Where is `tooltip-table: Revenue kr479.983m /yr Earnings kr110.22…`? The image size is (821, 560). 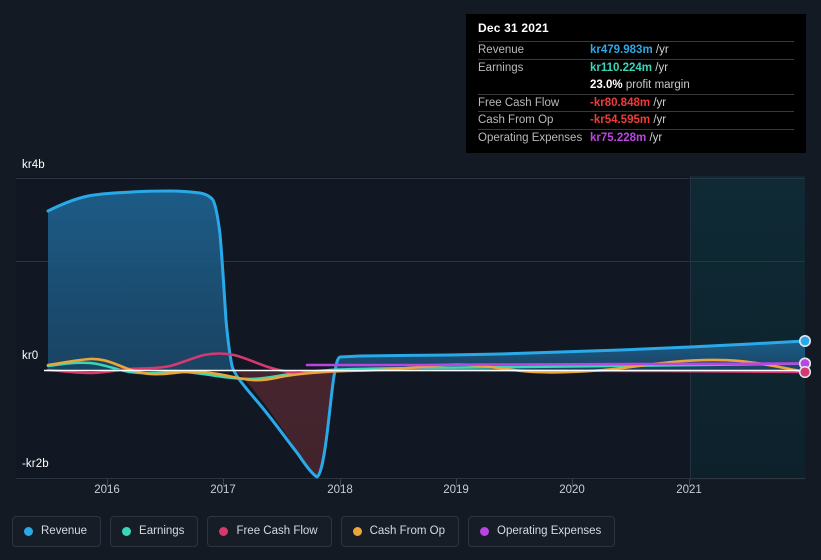 tooltip-table: Revenue kr479.983m /yr Earnings kr110.22… is located at coordinates (636, 94).